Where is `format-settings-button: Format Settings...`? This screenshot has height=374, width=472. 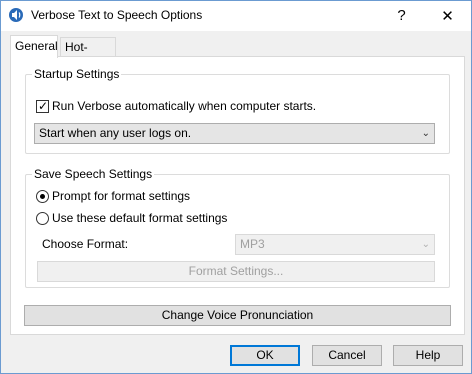
format-settings-button: Format Settings... is located at coordinates (236, 271).